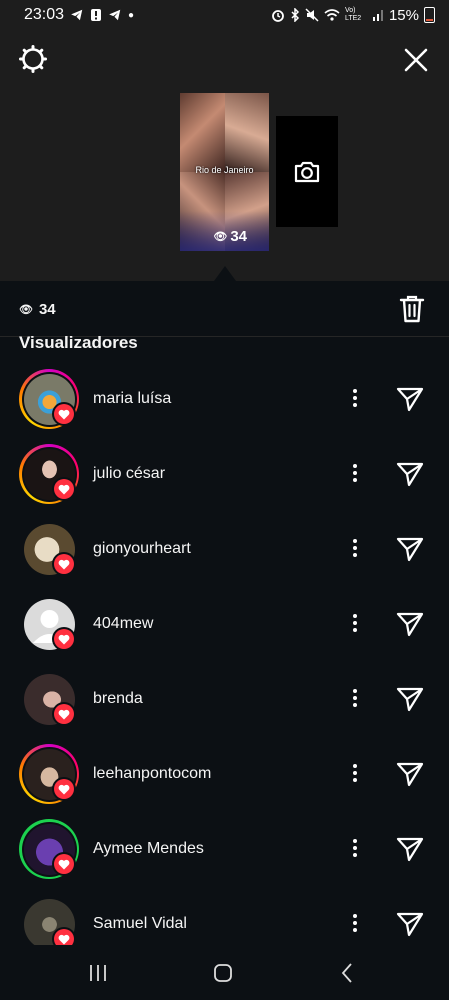  I want to click on recent-apps-icon, so click(98, 973).